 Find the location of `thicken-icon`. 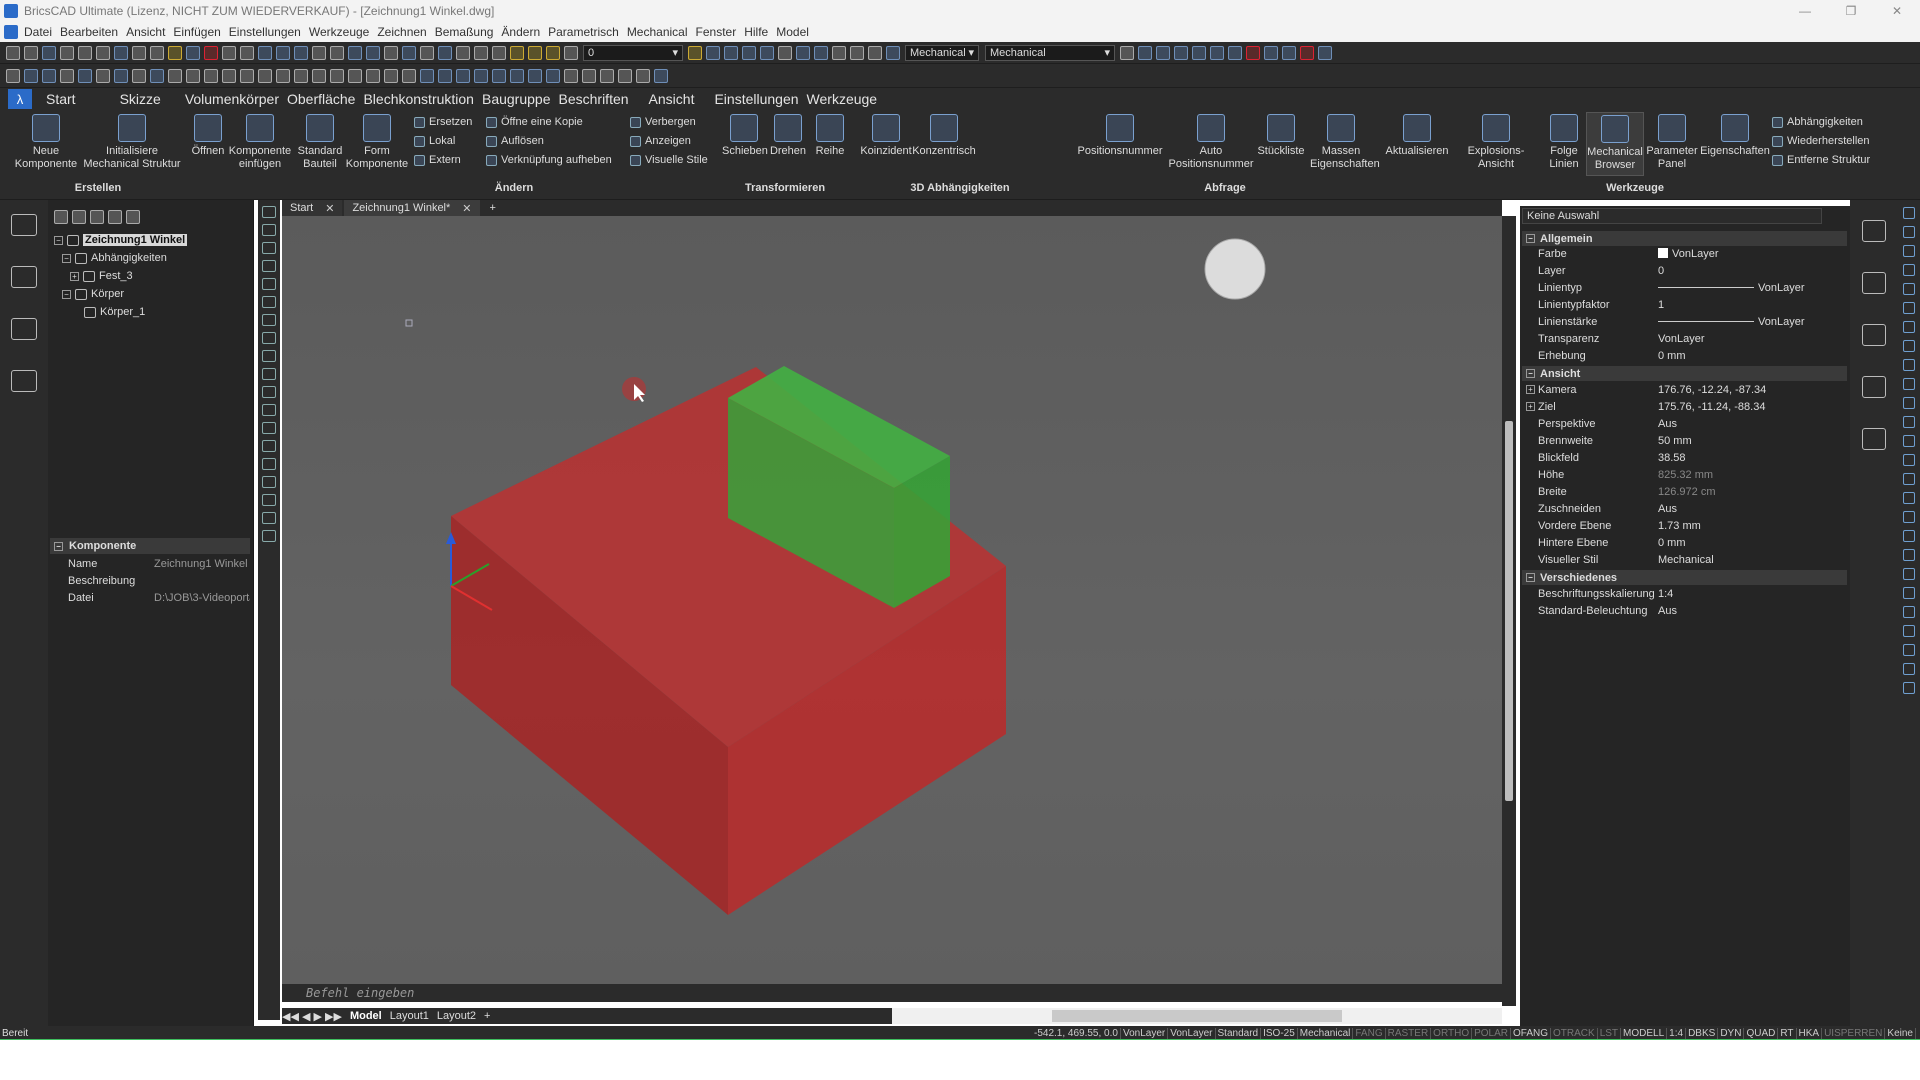

thicken-icon is located at coordinates (337, 75).